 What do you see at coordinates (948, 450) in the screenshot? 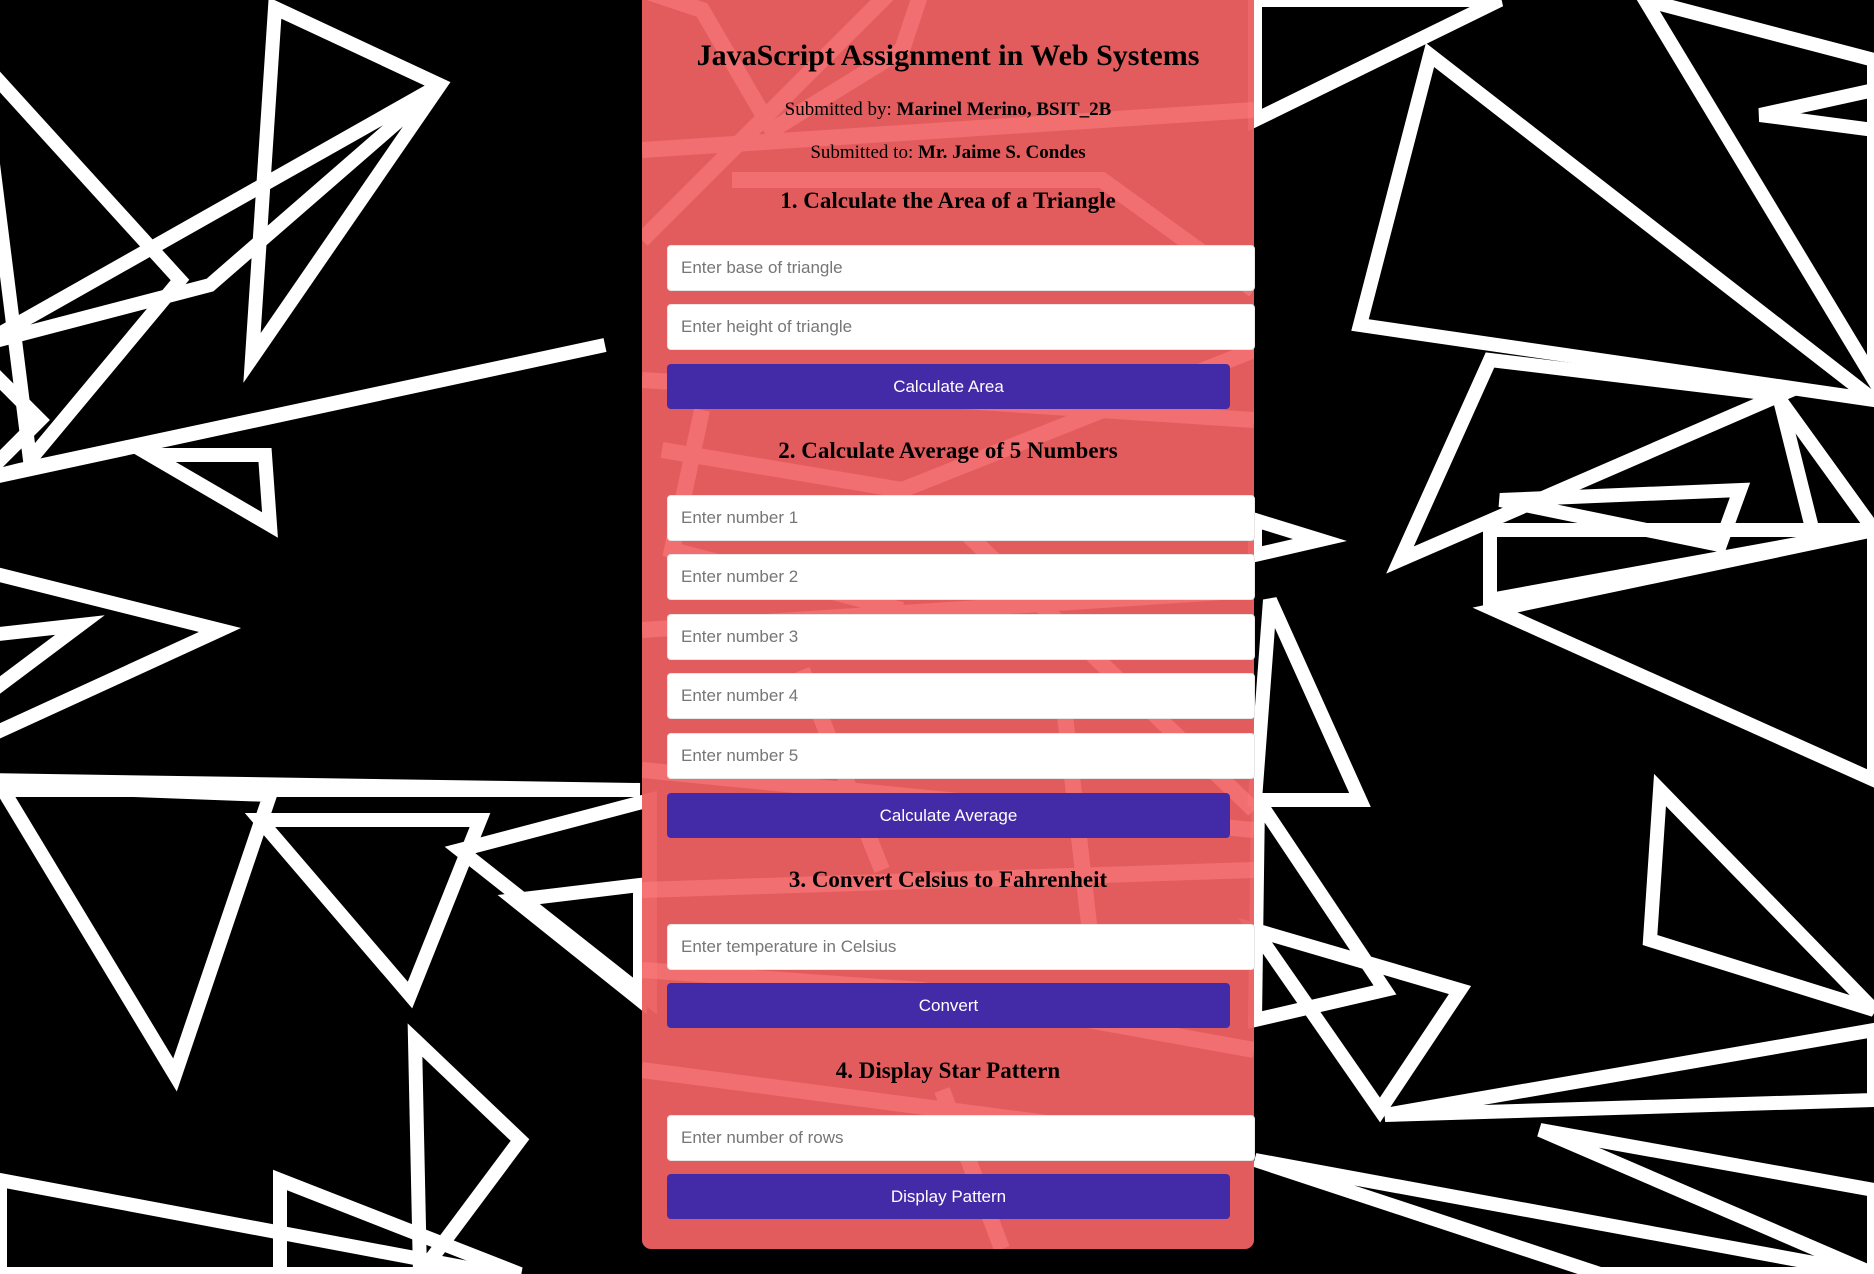
I see `average-heading: 2. Calculate Average of 5 Numbers` at bounding box center [948, 450].